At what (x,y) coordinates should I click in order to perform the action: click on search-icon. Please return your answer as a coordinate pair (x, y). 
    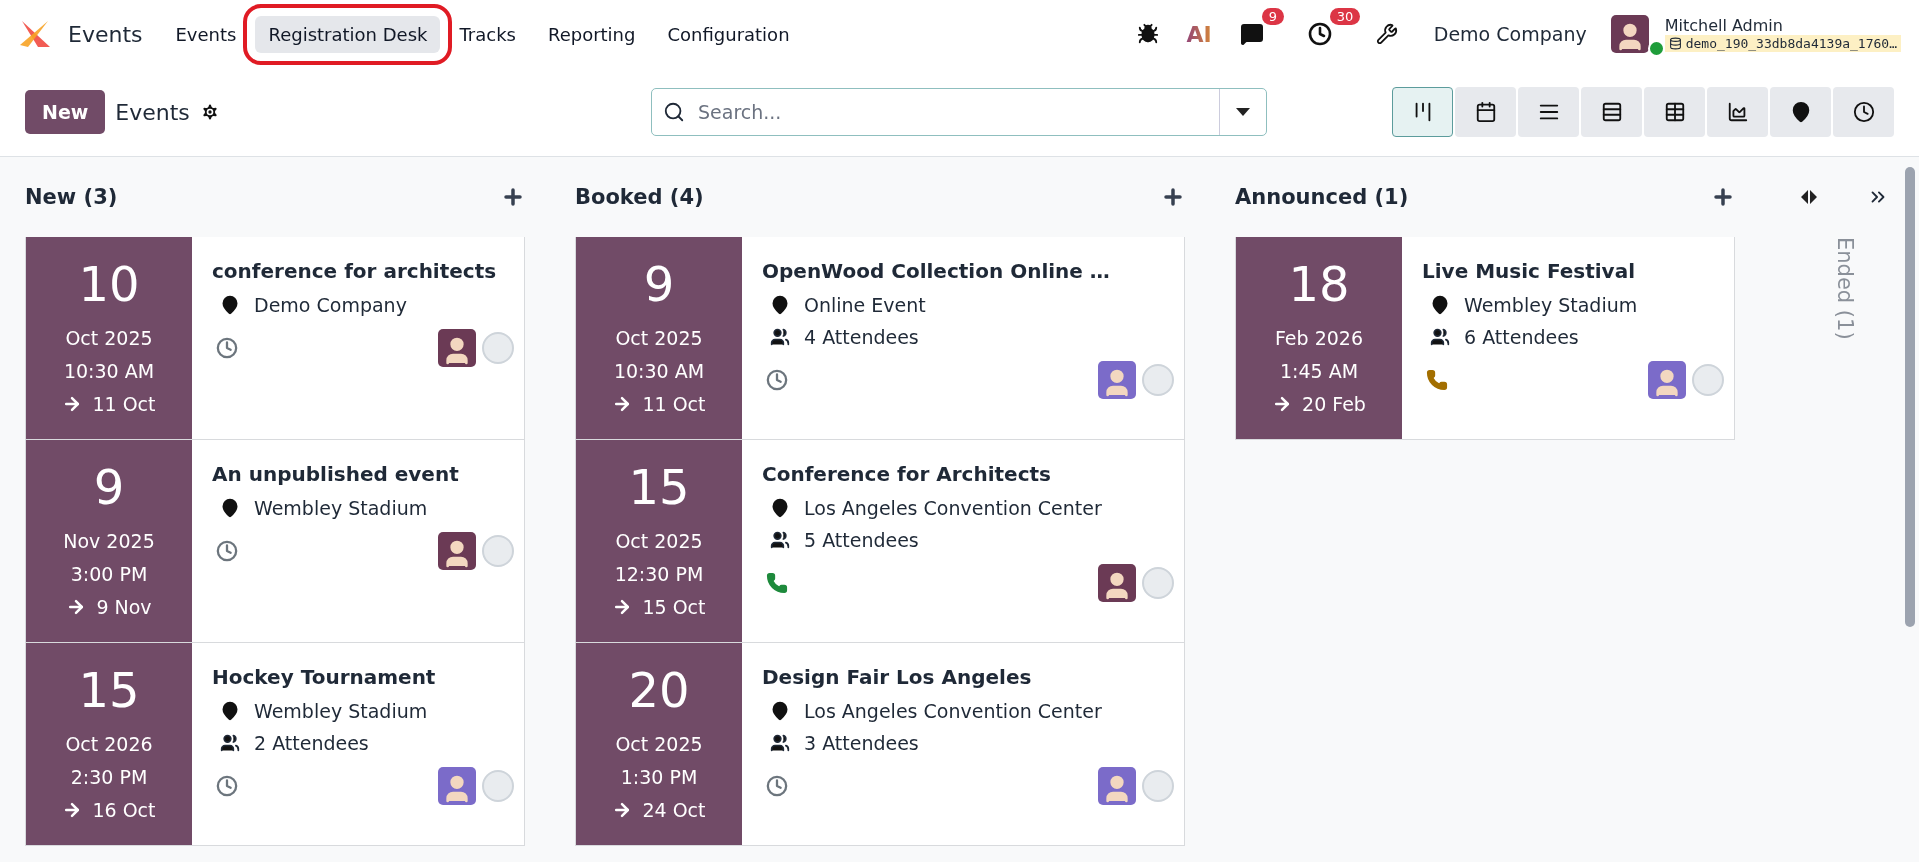
    Looking at the image, I should click on (674, 112).